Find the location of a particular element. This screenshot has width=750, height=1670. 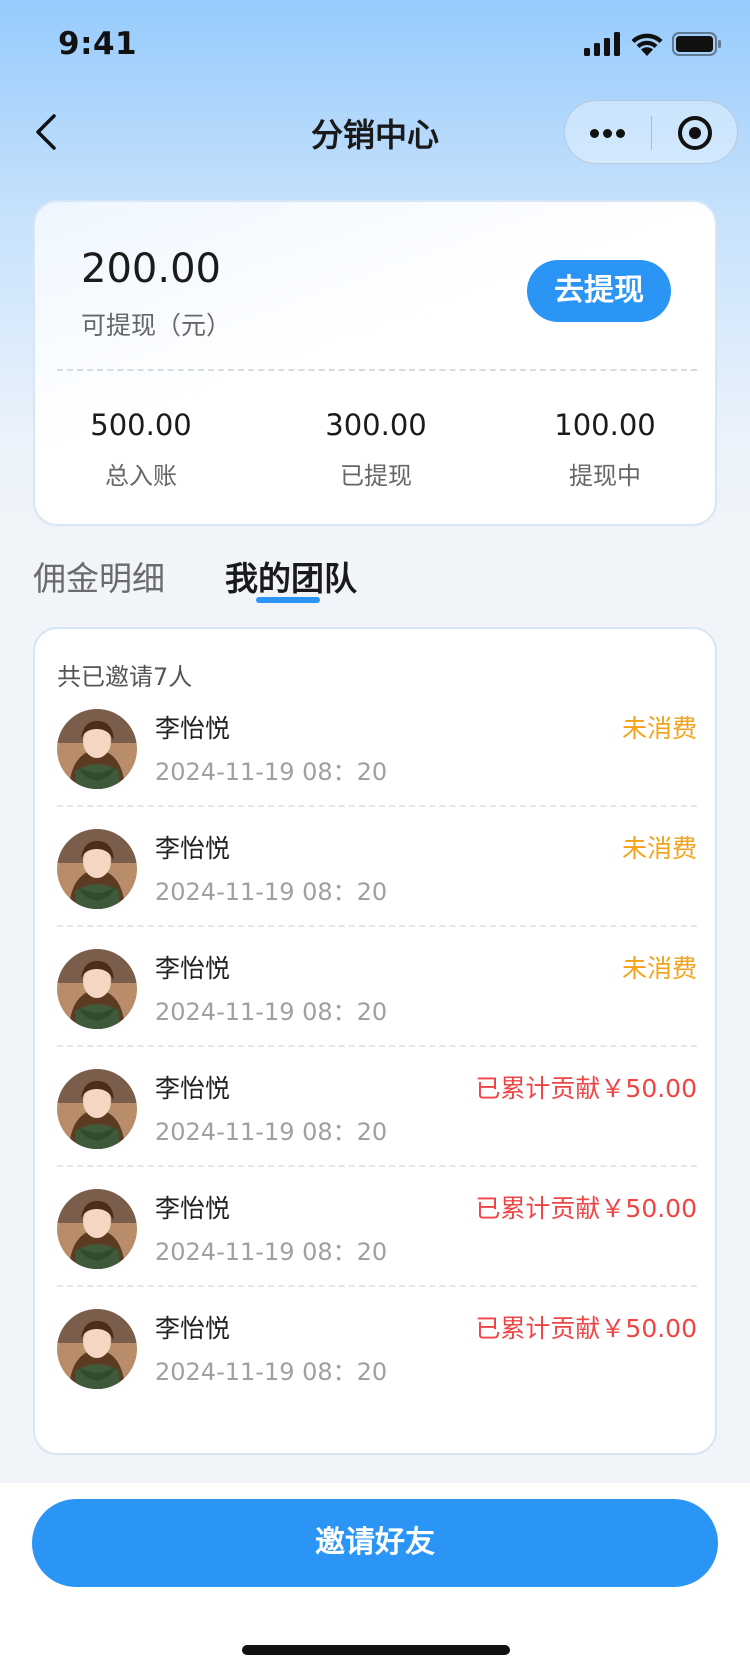

status-bar: 9:41 is located at coordinates (375, 46).